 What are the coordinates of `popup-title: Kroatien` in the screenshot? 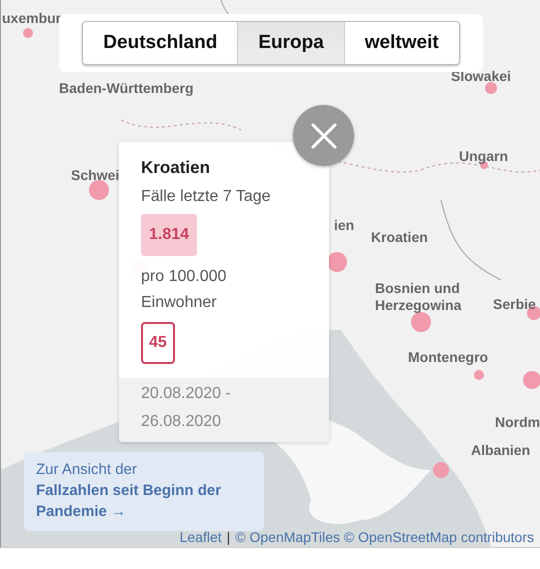 It's located at (175, 168).